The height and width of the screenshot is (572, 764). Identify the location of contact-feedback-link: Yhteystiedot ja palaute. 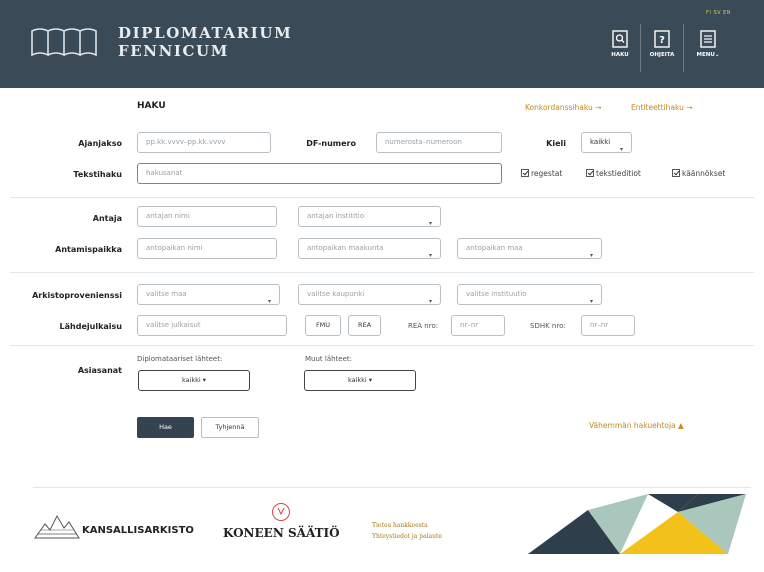
(407, 536).